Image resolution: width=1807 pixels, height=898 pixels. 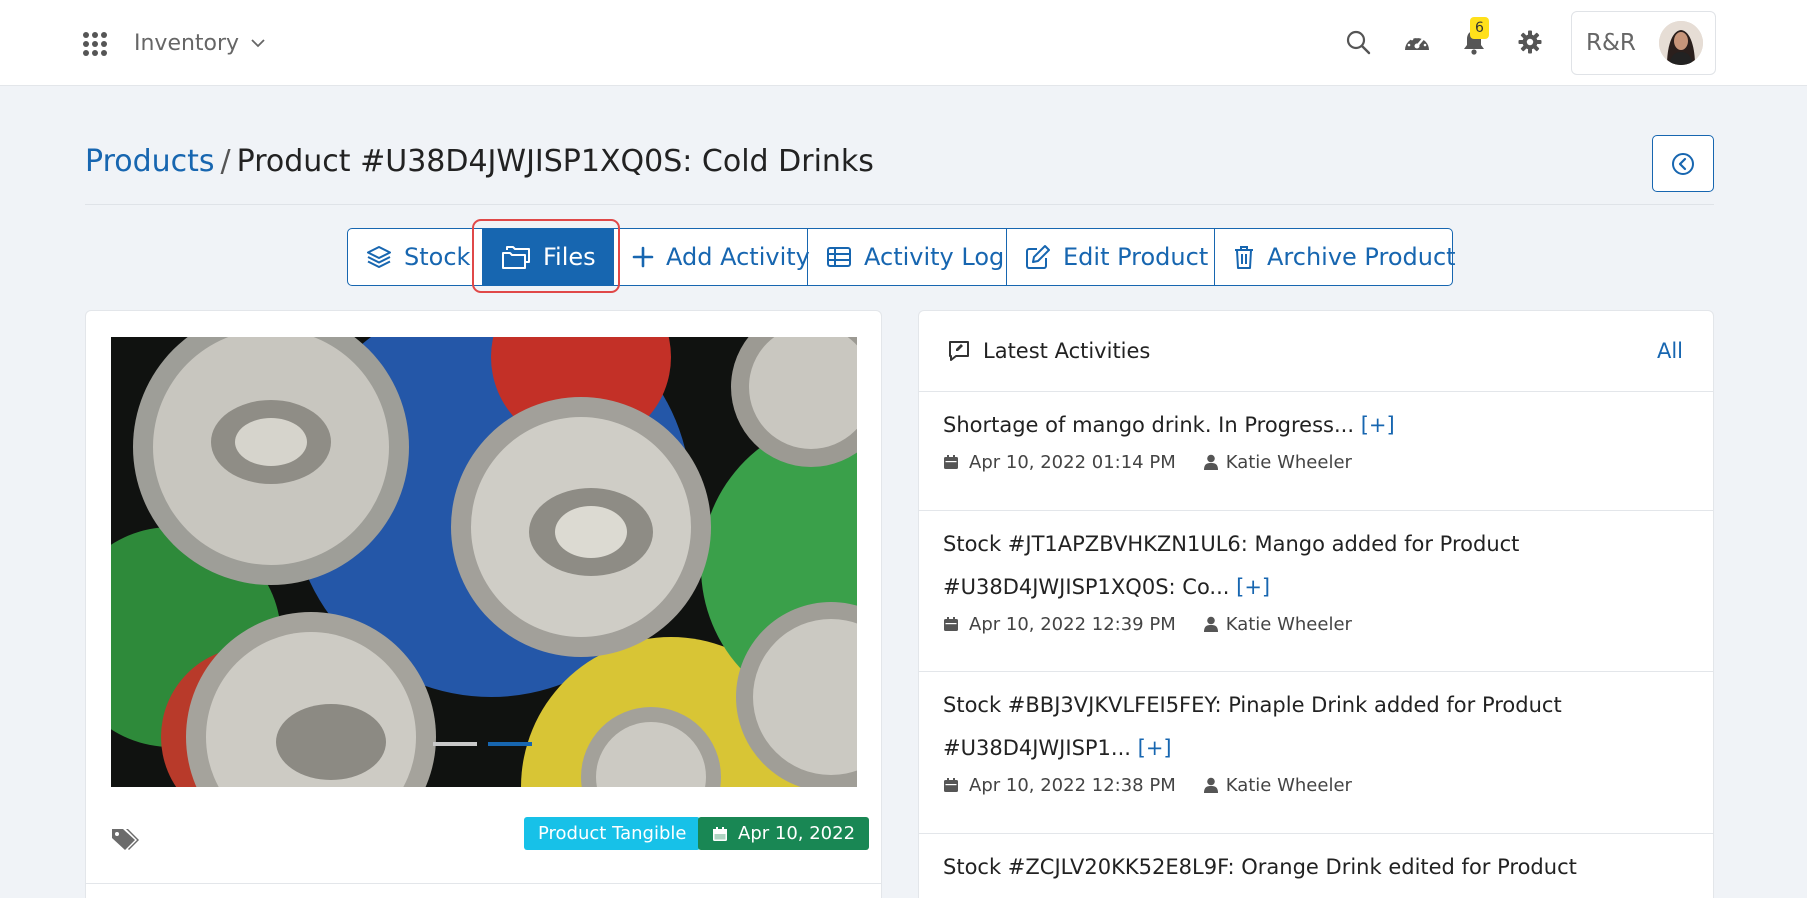 What do you see at coordinates (1530, 42) in the screenshot?
I see `gear-icon` at bounding box center [1530, 42].